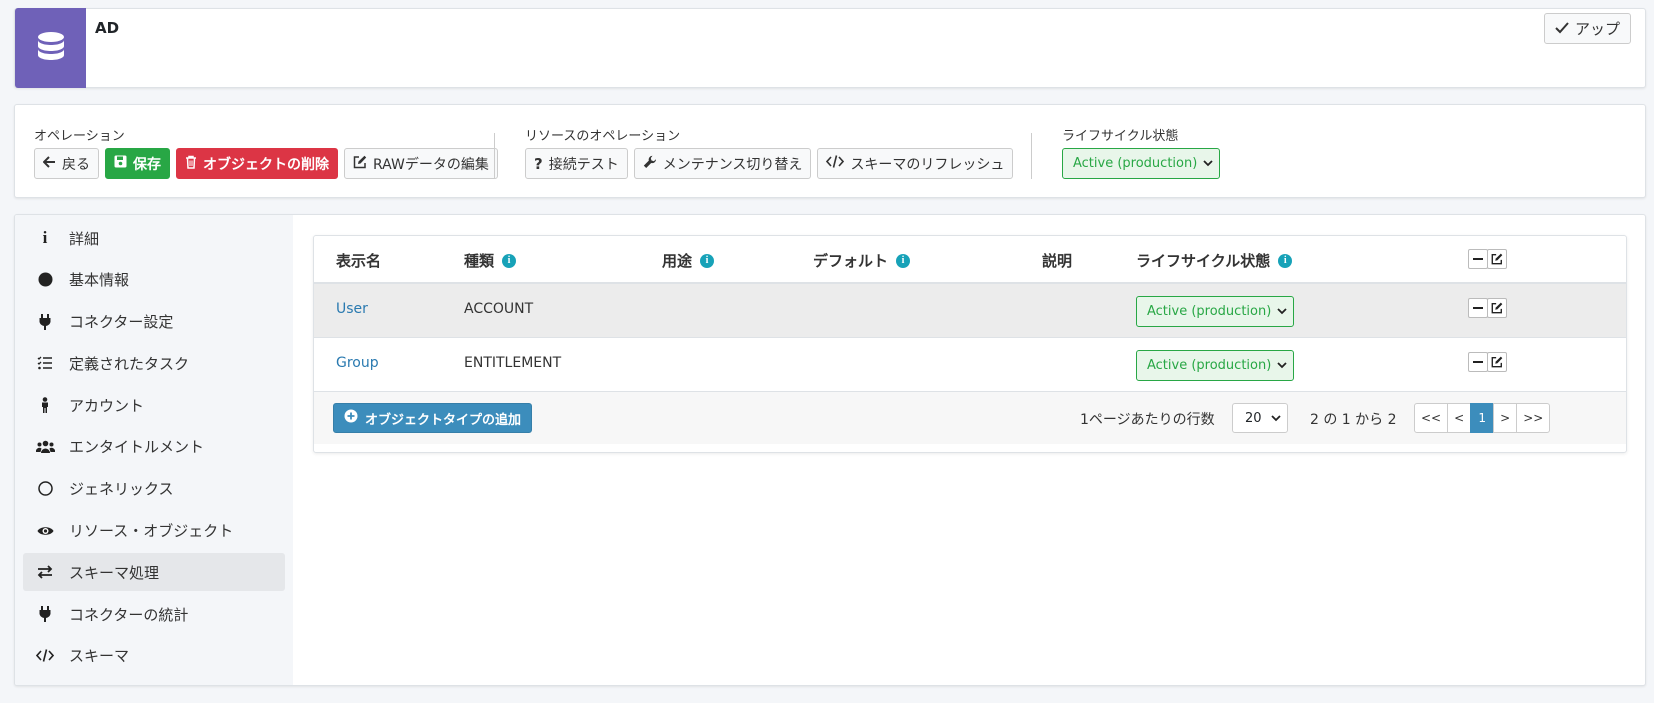 This screenshot has height=703, width=1654. I want to click on sidebar-item-resource-objects: リソース・オブジェクト, so click(154, 531).